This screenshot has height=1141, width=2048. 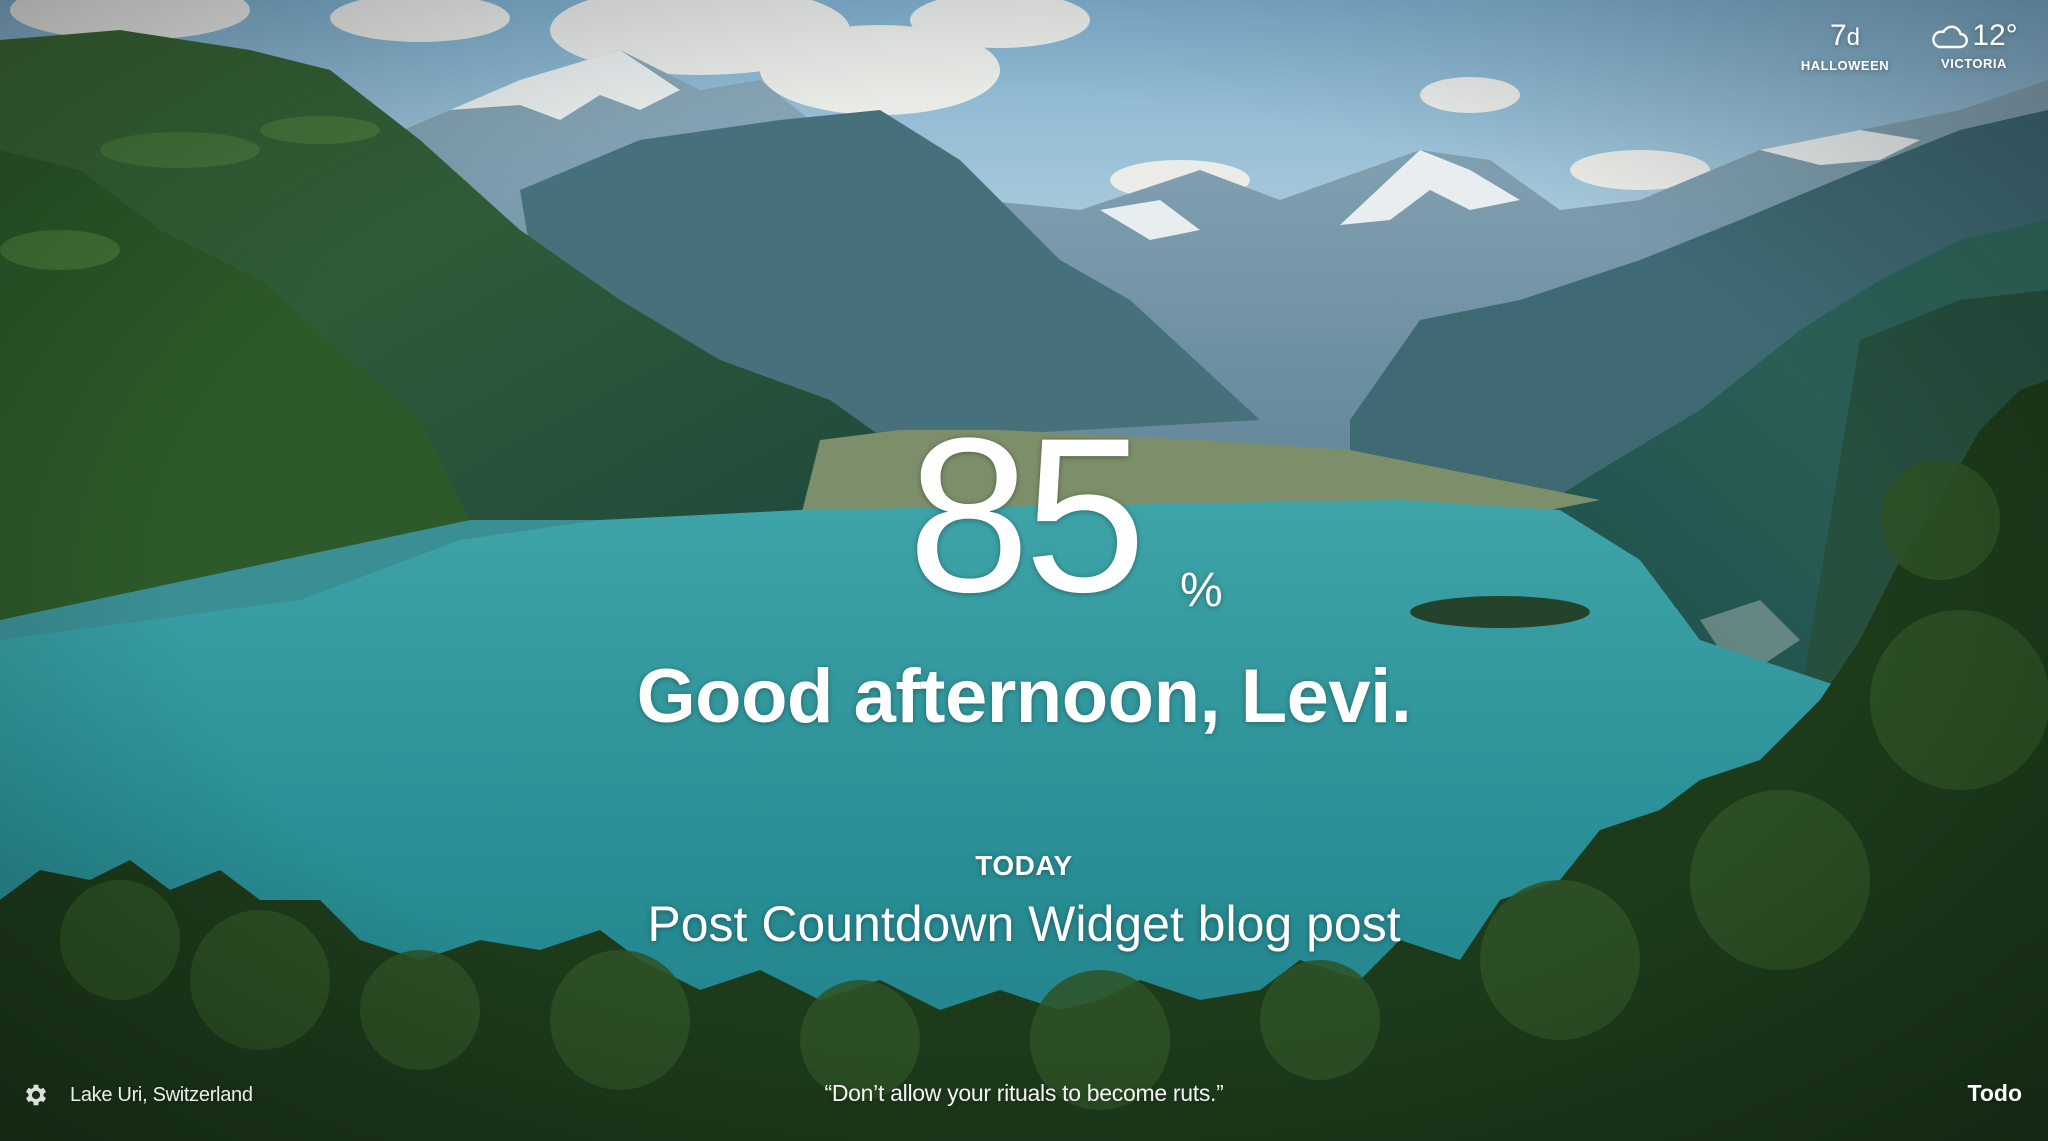 I want to click on countdown-value: 7d, so click(x=1845, y=35).